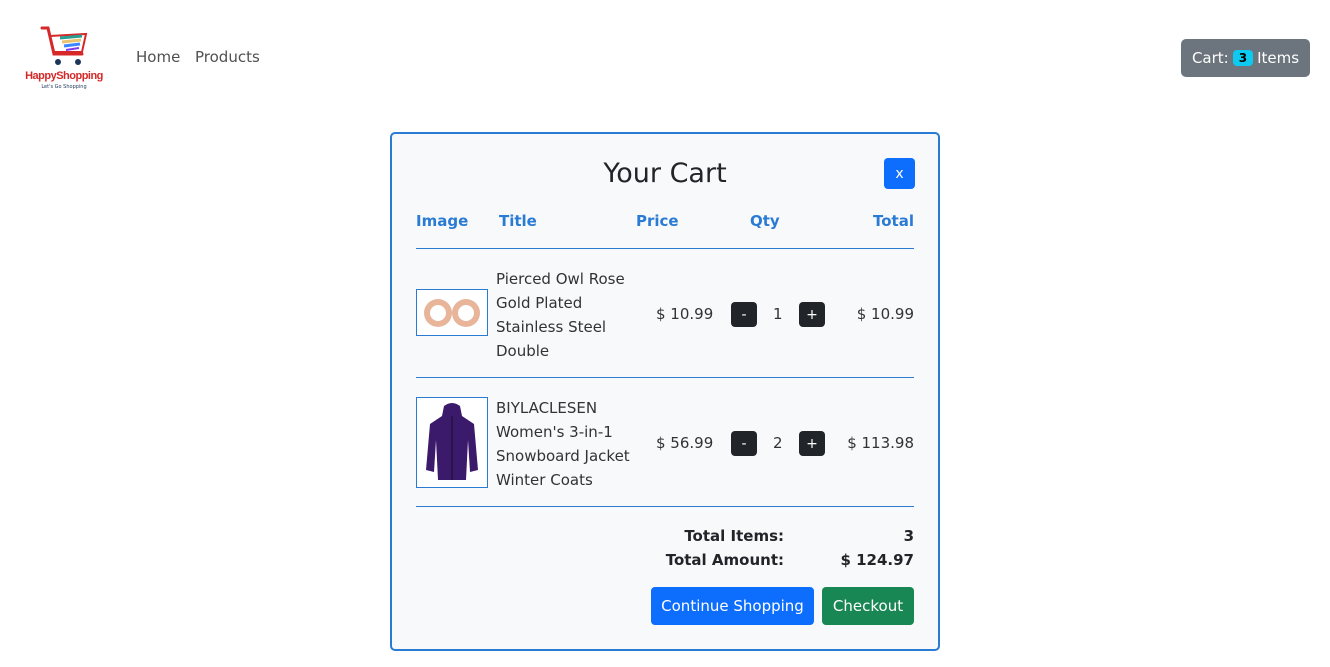  Describe the element at coordinates (908, 536) in the screenshot. I see `total-items-value: 3` at that location.